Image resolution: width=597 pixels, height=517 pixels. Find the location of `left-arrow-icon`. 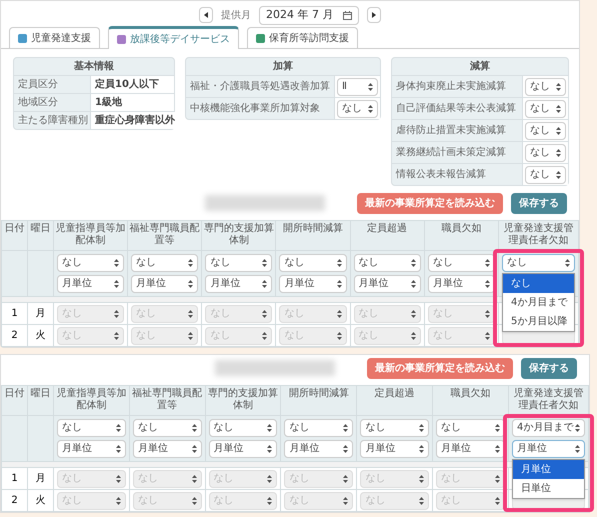

left-arrow-icon is located at coordinates (206, 15).